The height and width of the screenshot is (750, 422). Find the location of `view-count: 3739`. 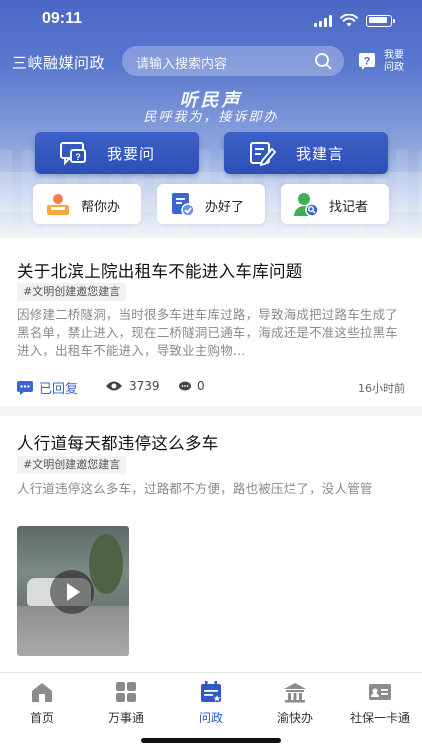

view-count: 3739 is located at coordinates (132, 386).